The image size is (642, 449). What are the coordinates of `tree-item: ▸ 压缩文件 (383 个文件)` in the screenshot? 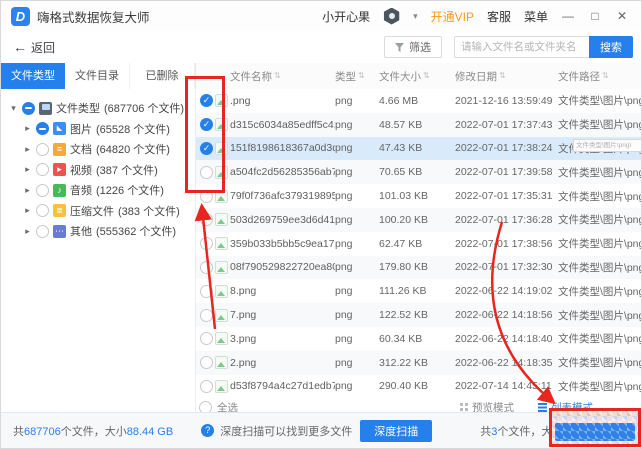 It's located at (98, 211).